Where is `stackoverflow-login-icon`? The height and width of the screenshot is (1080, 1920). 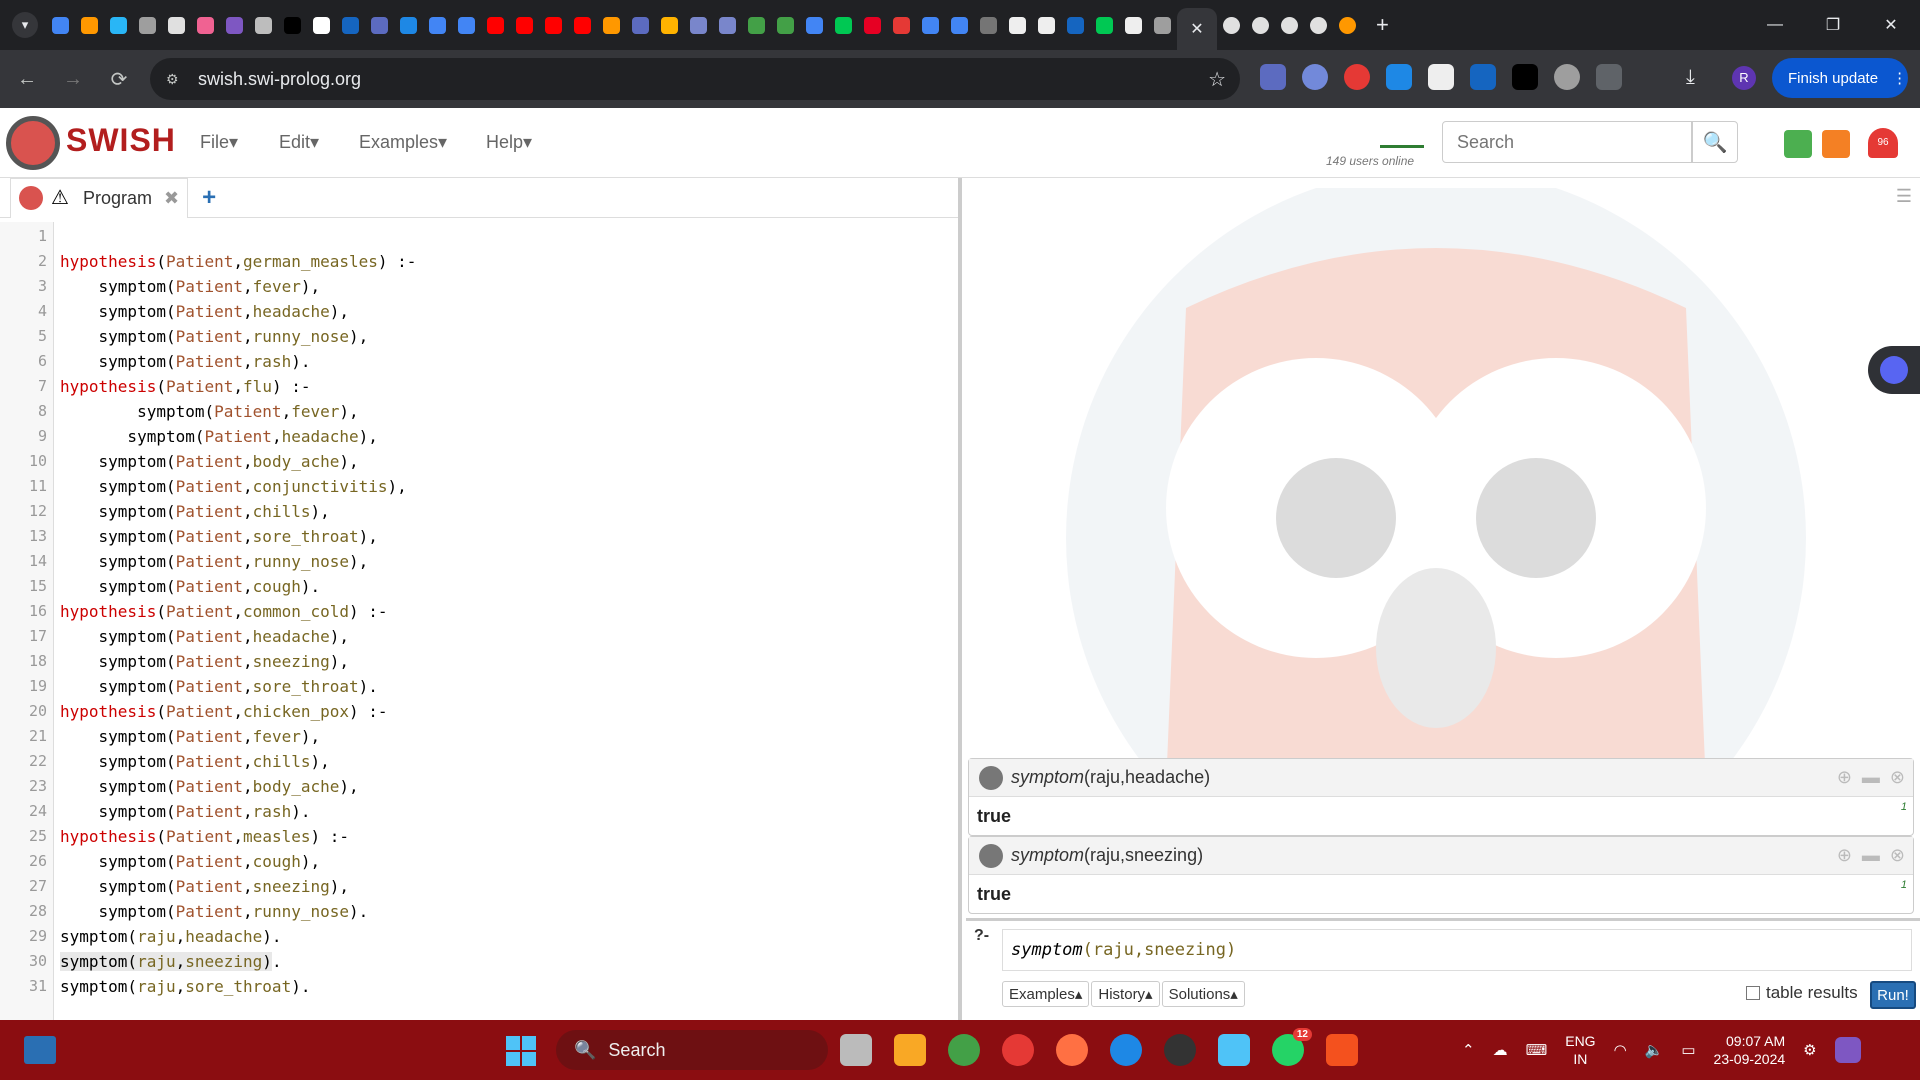
stackoverflow-login-icon is located at coordinates (1836, 144).